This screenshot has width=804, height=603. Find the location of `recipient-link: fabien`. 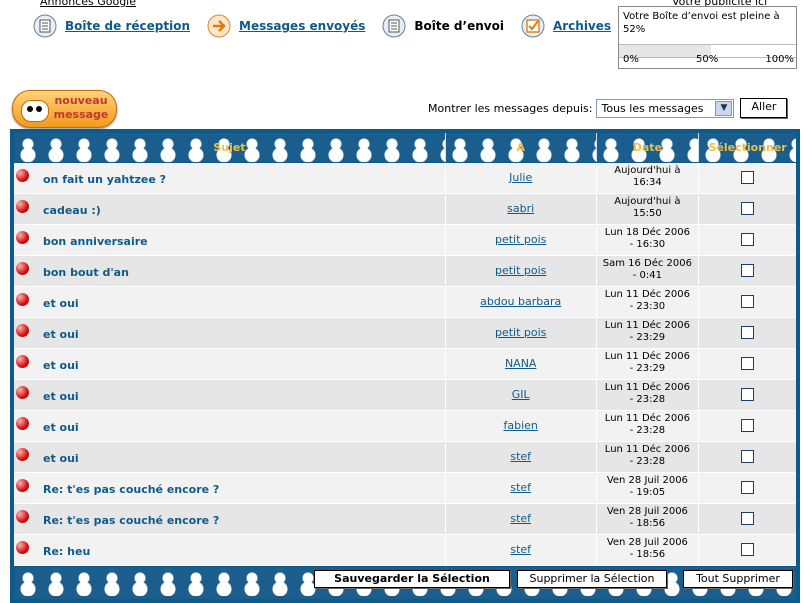

recipient-link: fabien is located at coordinates (521, 425).